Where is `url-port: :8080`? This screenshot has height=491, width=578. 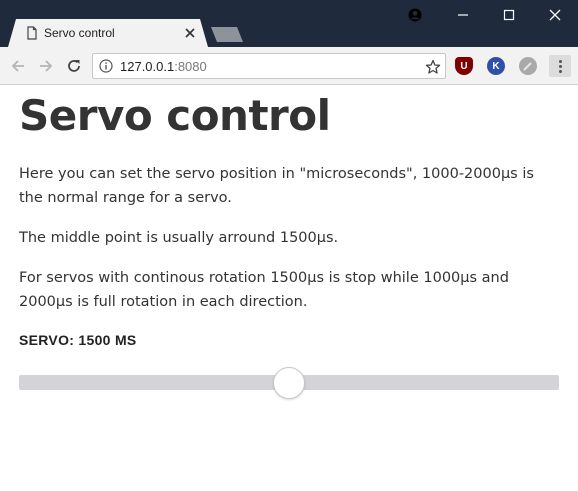 url-port: :8080 is located at coordinates (190, 66).